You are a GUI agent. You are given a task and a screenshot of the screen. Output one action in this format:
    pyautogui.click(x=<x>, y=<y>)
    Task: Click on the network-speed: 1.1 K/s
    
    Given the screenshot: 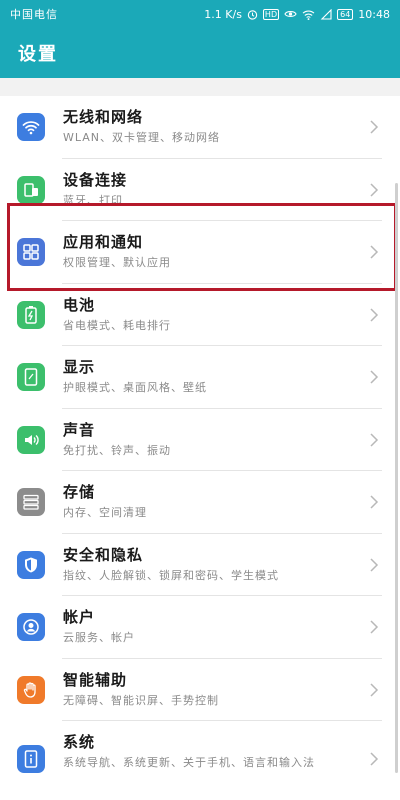 What is the action you would take?
    pyautogui.click(x=223, y=14)
    